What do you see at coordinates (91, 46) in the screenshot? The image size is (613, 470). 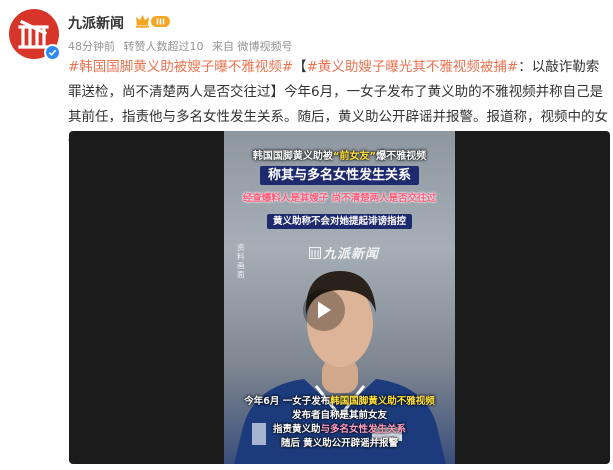 I see `post-time: 48分钟前` at bounding box center [91, 46].